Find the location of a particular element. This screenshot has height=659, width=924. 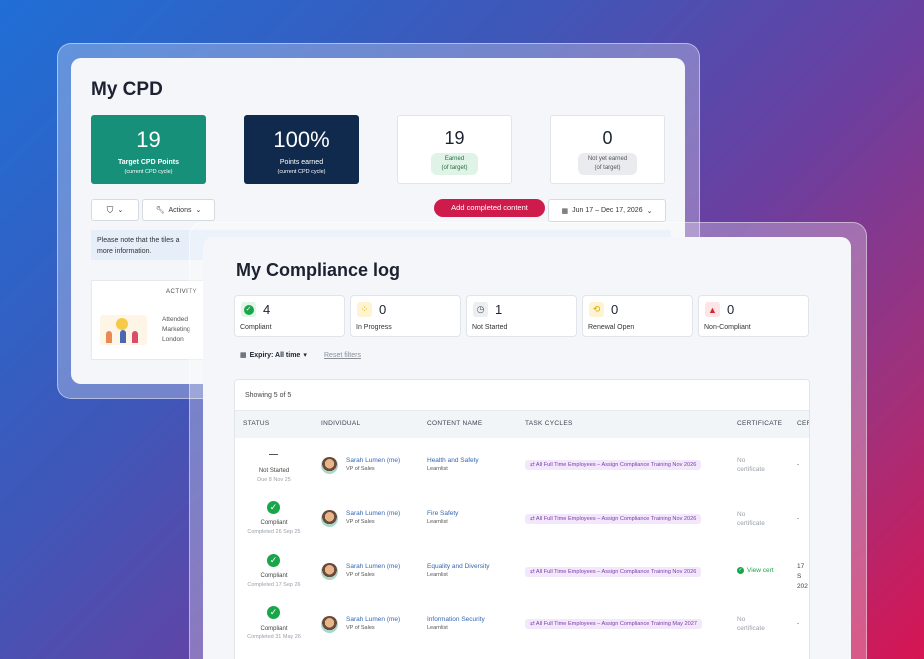

points-earned-tile: 100% Points earned (current CPD cycle) is located at coordinates (301, 149).